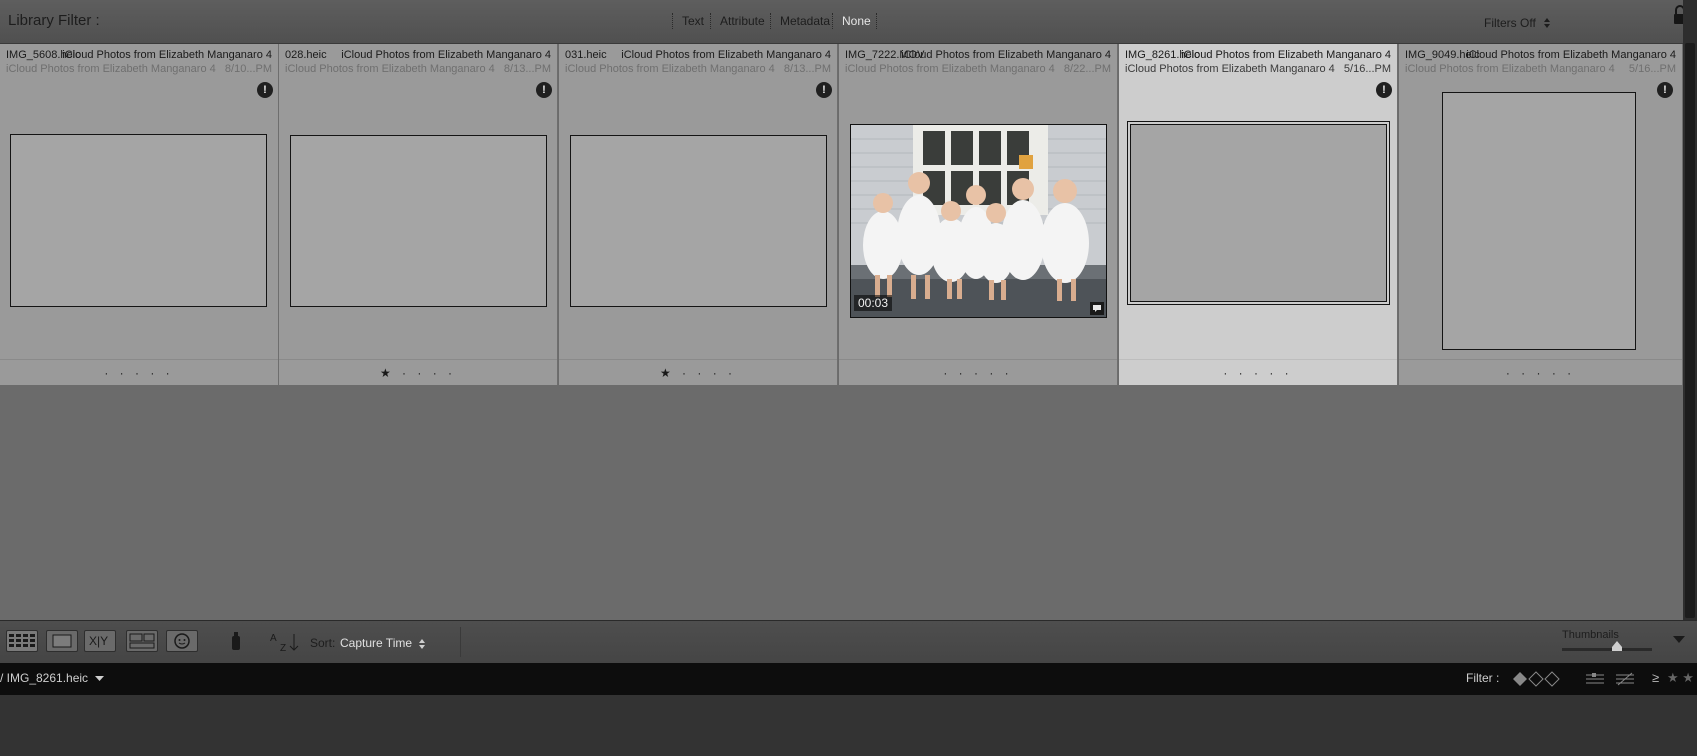  What do you see at coordinates (1536, 679) in the screenshot?
I see `flag-filter-icons` at bounding box center [1536, 679].